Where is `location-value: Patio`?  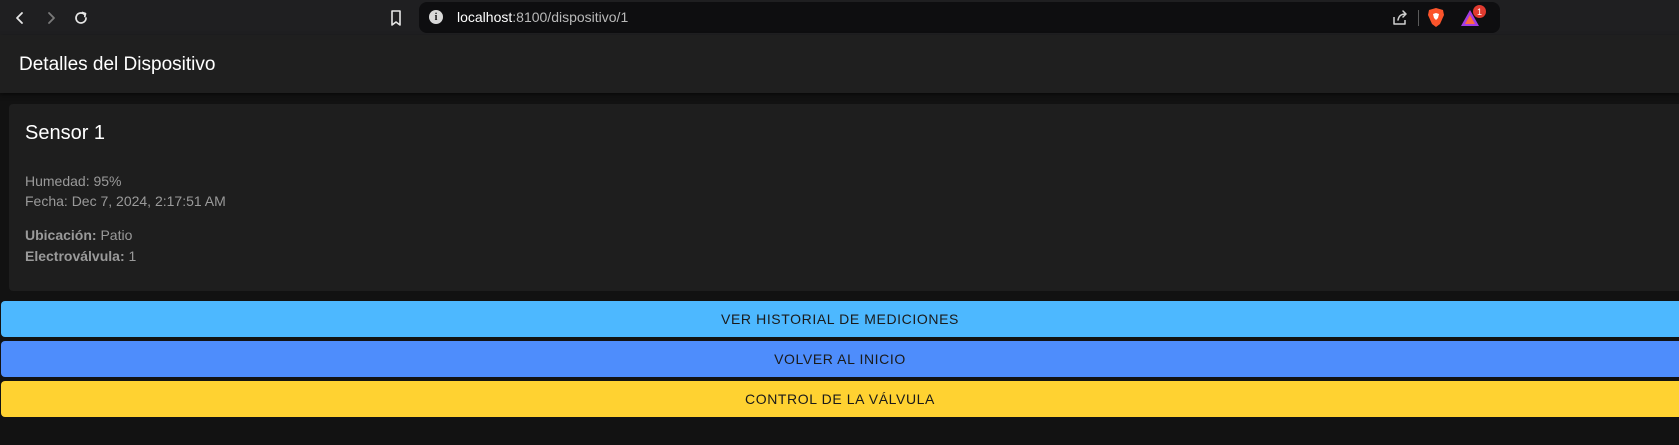
location-value: Patio is located at coordinates (114, 235).